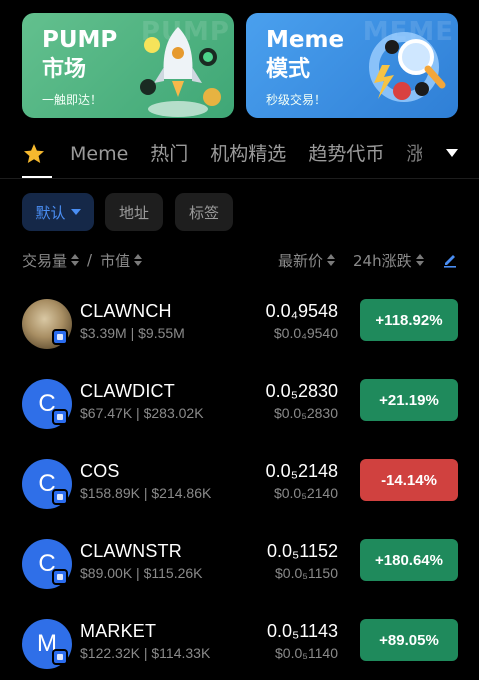 This screenshot has width=479, height=680. I want to click on column-change-label: 24h涨跌, so click(382, 260).